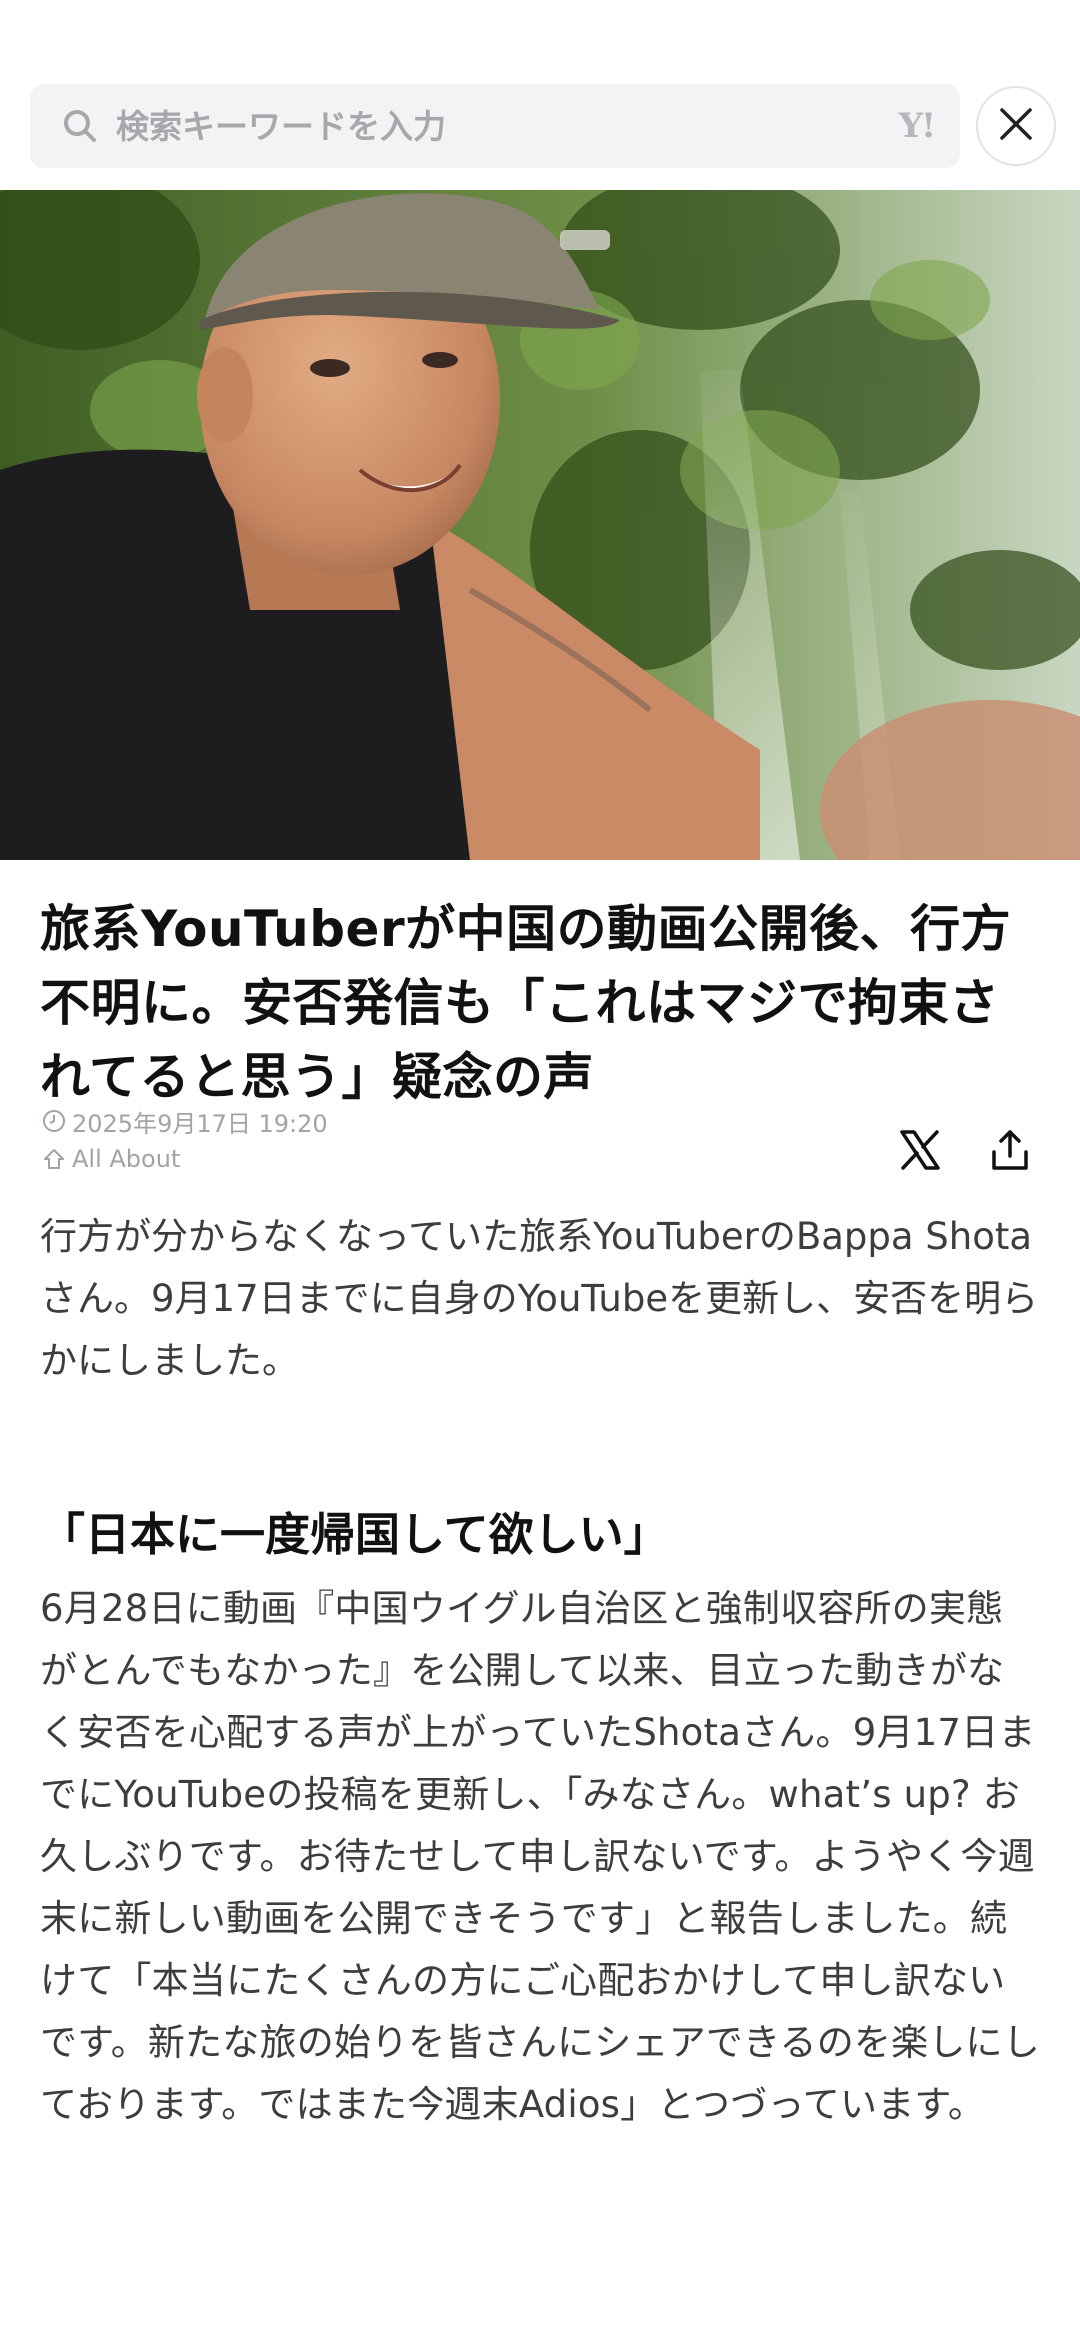  I want to click on search-bar: Y!, so click(495, 126).